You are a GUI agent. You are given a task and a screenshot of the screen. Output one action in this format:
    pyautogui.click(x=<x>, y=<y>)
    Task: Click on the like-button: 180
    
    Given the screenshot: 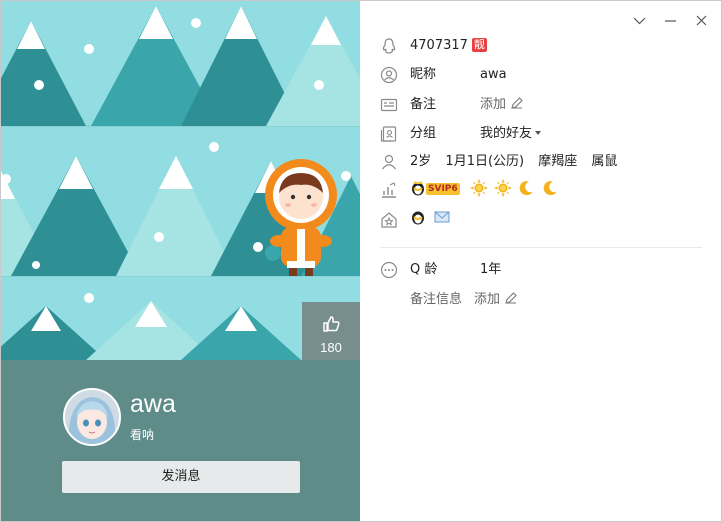 What is the action you would take?
    pyautogui.click(x=331, y=331)
    